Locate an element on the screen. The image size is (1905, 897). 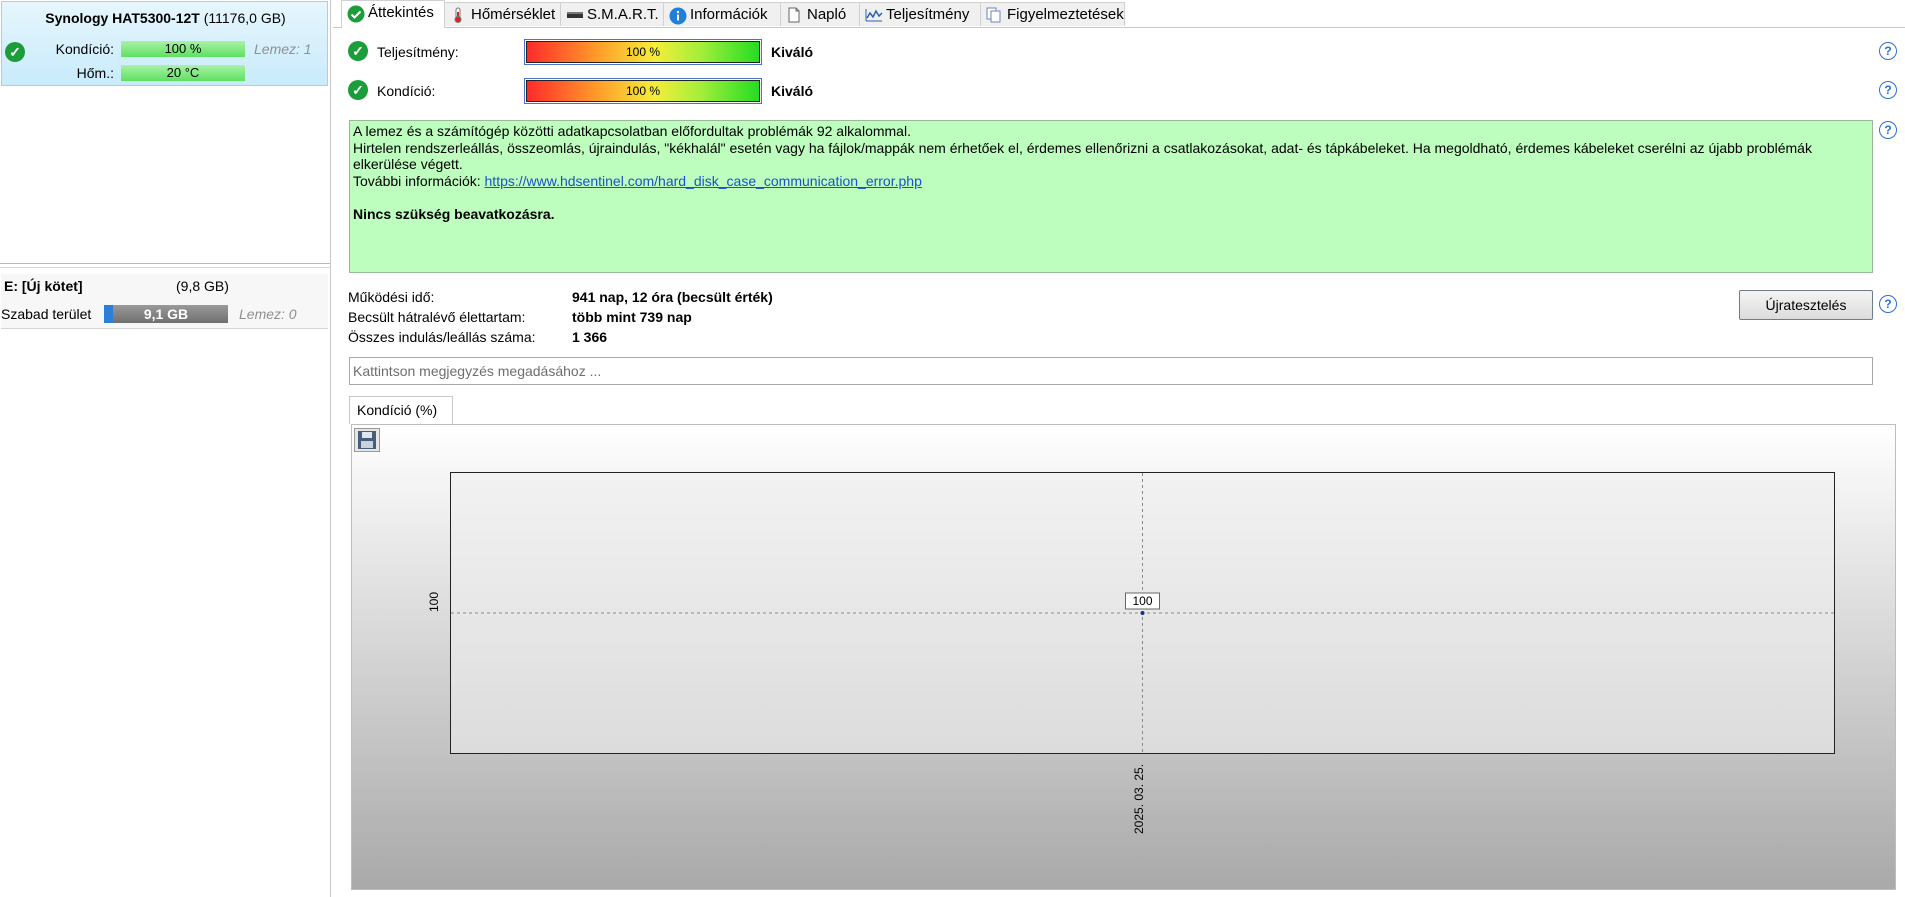
disk-size: (11176,0 GB) is located at coordinates (244, 18).